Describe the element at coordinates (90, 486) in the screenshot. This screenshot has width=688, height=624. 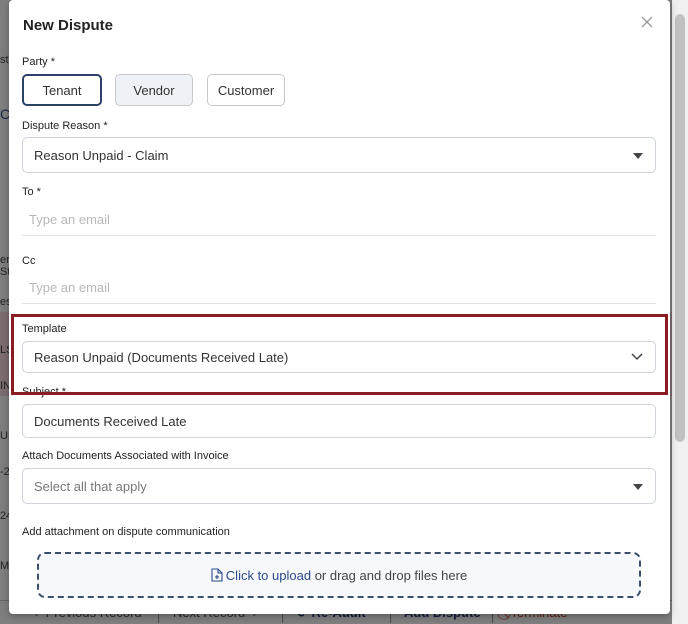
I see `attach-documents-placeholder: Select all that apply` at that location.